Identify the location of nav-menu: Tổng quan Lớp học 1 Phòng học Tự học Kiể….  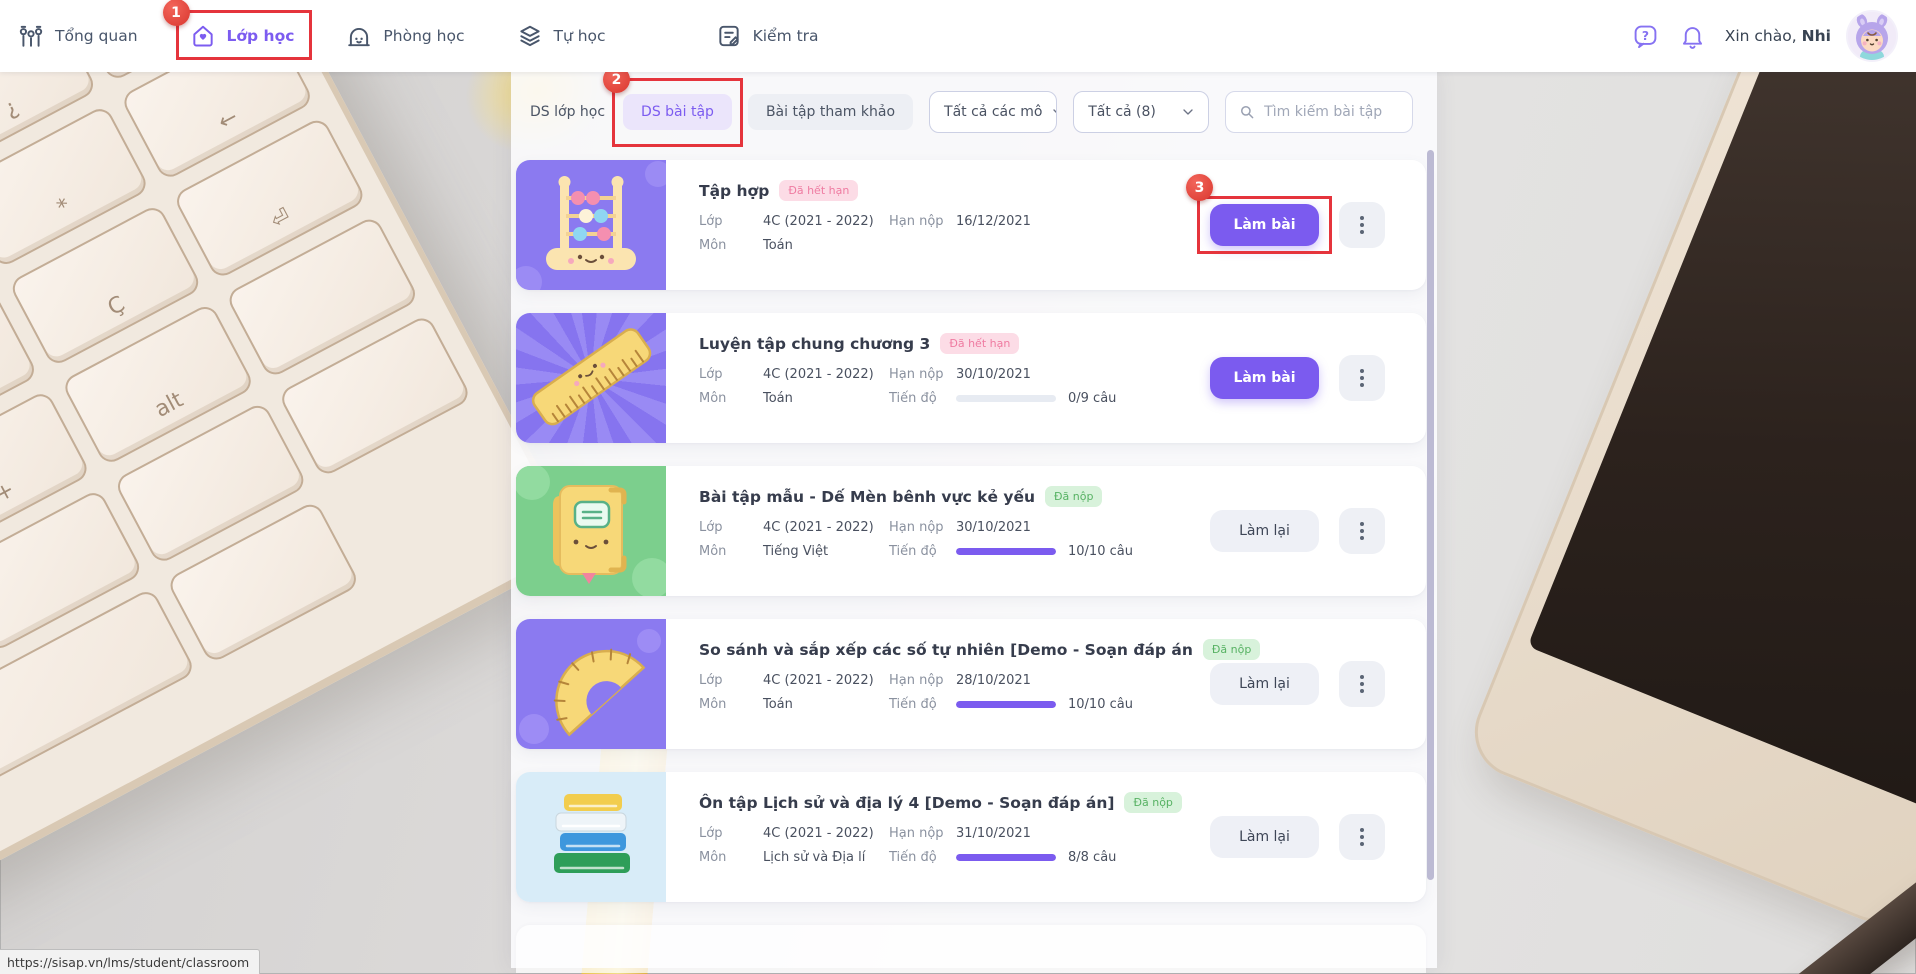
(431, 36).